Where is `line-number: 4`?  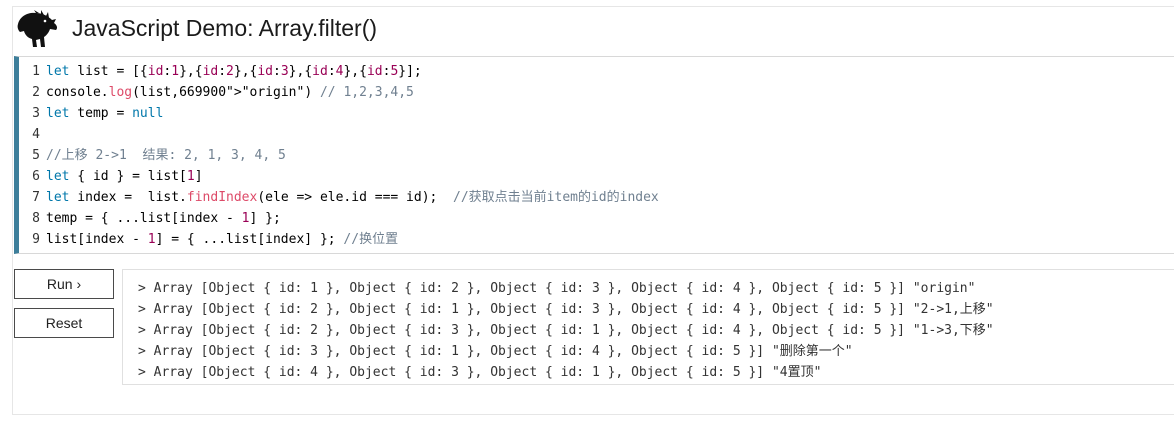
line-number: 4 is located at coordinates (36, 134).